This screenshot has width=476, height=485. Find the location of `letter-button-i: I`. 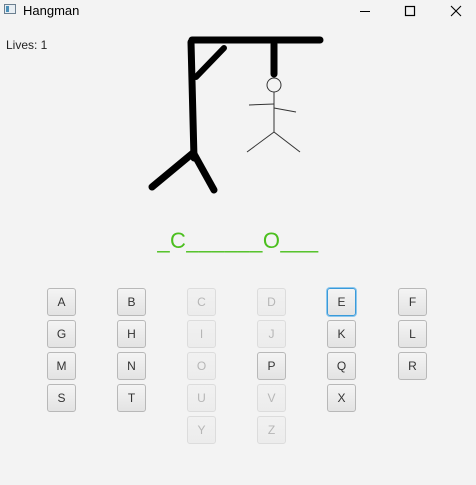

letter-button-i: I is located at coordinates (201, 334).